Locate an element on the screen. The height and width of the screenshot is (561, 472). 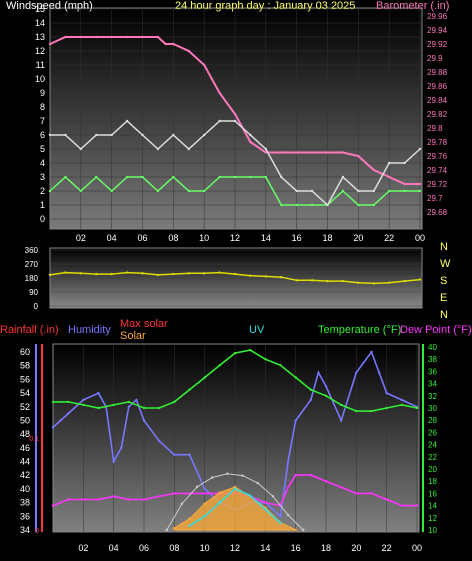
legend-max-solar: Max solar is located at coordinates (144, 324).